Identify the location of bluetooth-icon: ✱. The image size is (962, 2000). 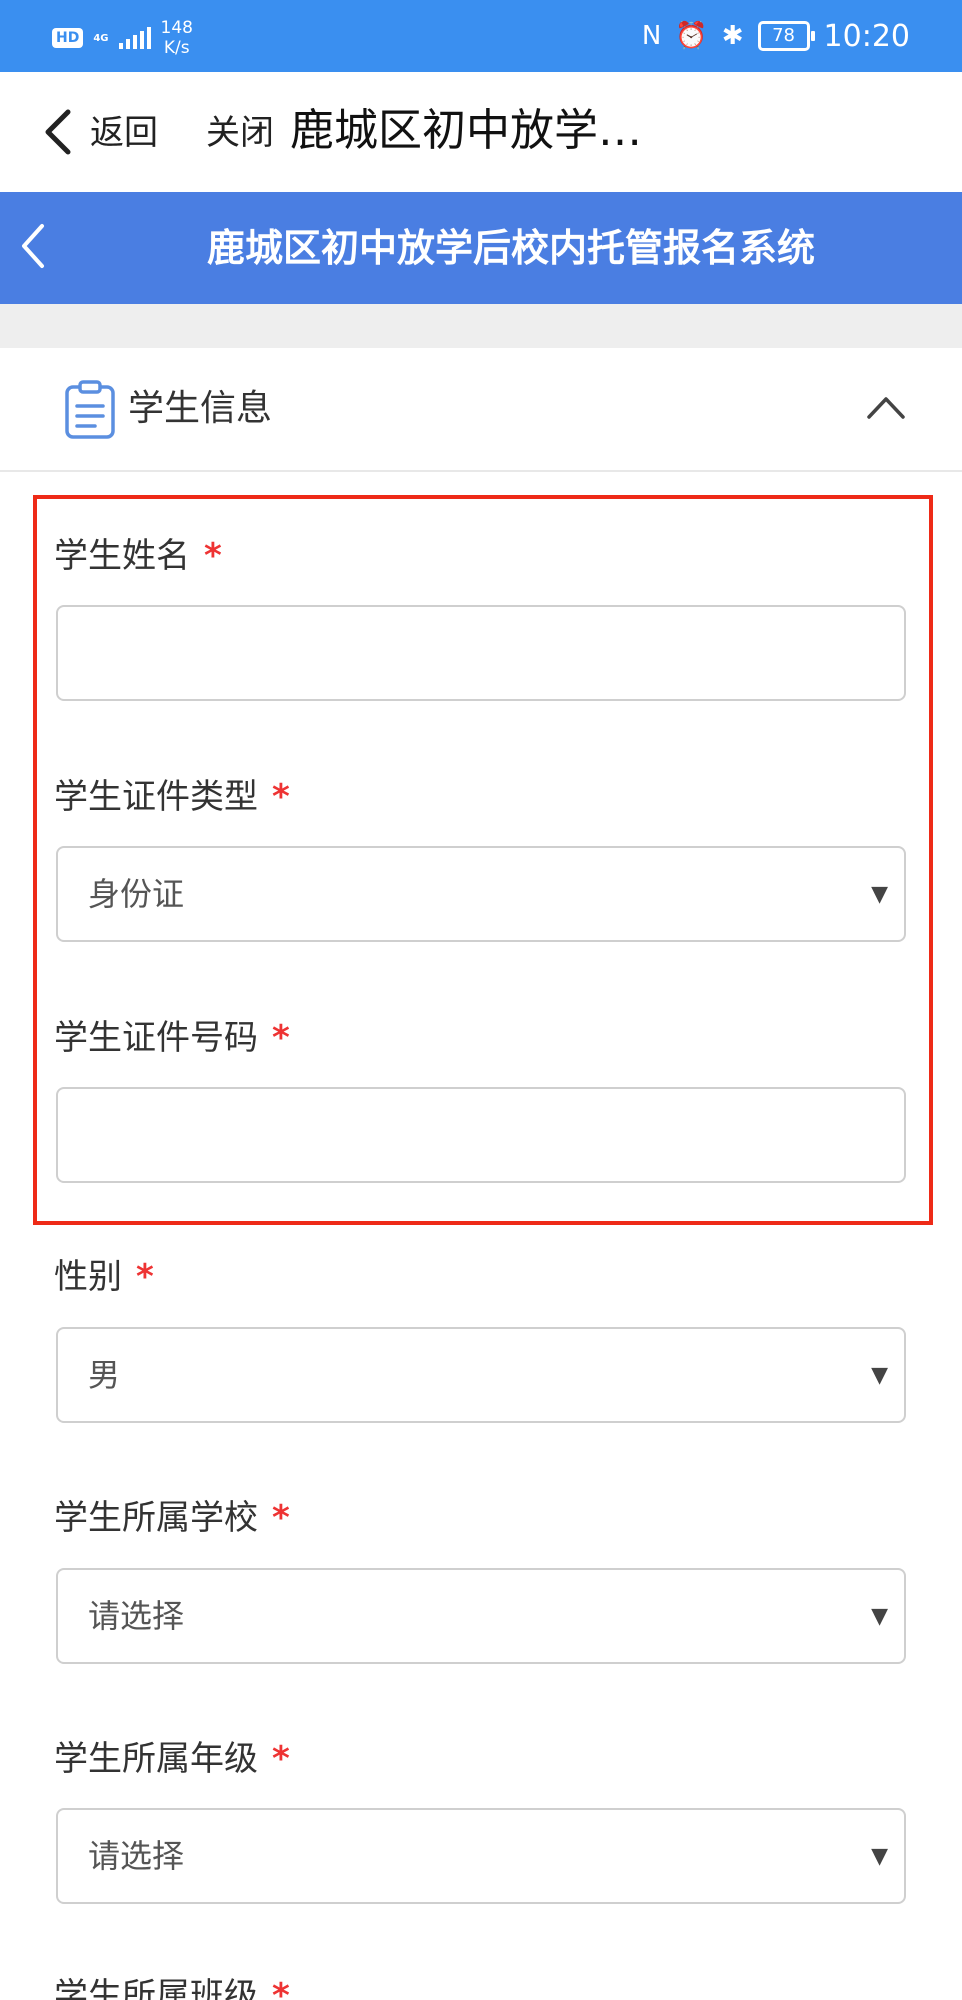
(732, 36).